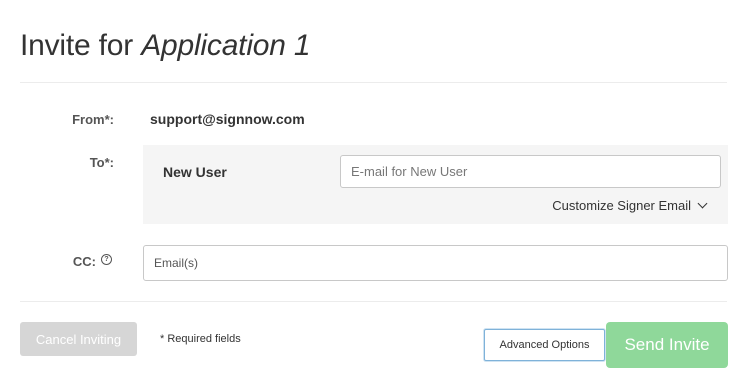 This screenshot has height=391, width=745. I want to click on from-email: support@signnow.com, so click(227, 119).